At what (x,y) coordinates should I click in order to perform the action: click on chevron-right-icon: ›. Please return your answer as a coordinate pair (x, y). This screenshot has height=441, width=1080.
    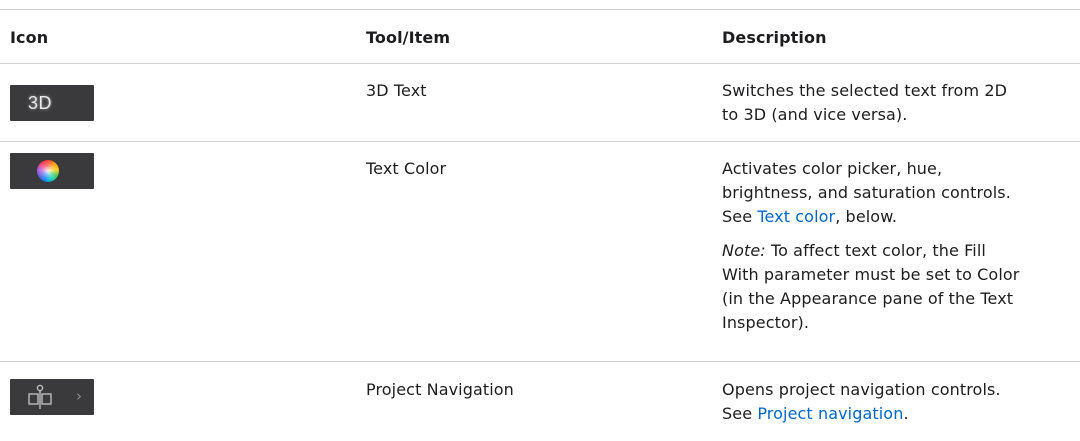
    Looking at the image, I should click on (79, 396).